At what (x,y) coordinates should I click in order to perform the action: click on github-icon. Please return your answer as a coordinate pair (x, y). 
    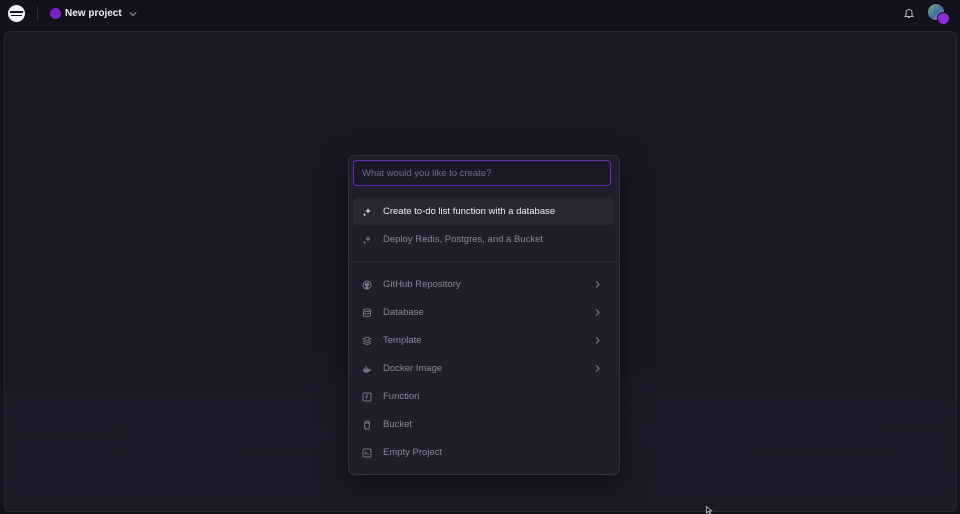
    Looking at the image, I should click on (367, 284).